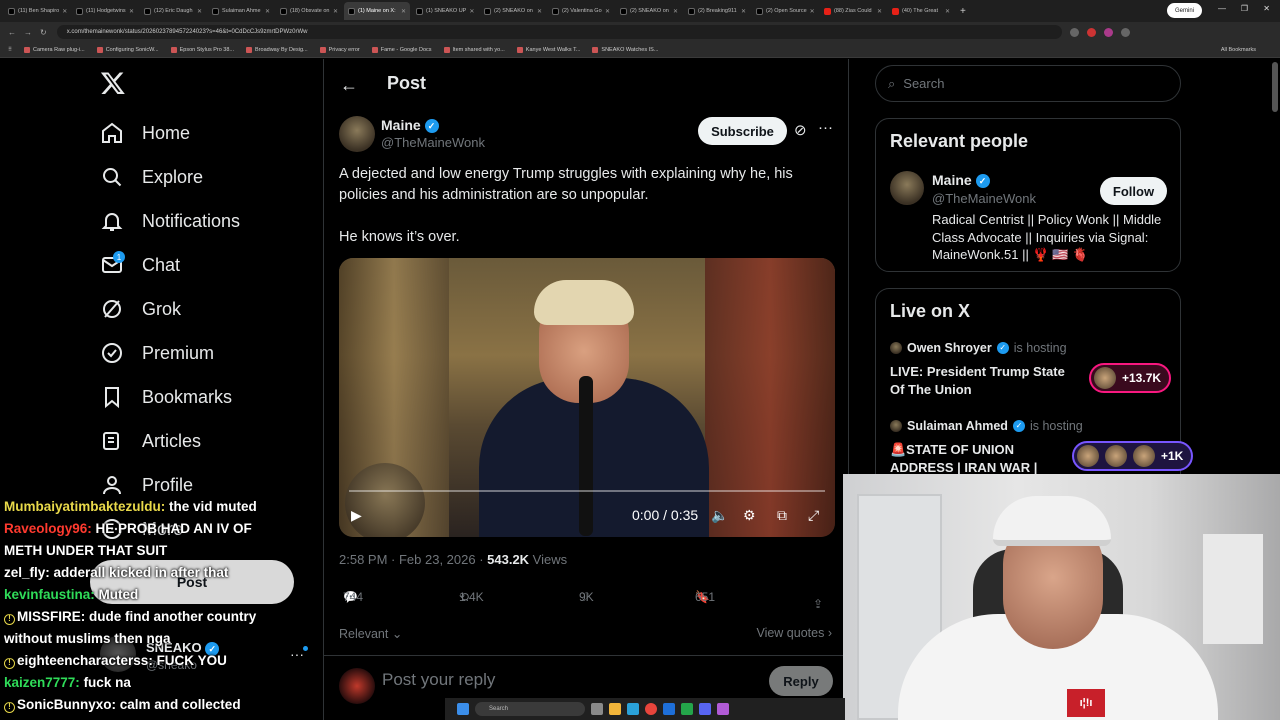  What do you see at coordinates (717, 11) in the screenshot?
I see `browser-tab: (2) Breaking911 ✕` at bounding box center [717, 11].